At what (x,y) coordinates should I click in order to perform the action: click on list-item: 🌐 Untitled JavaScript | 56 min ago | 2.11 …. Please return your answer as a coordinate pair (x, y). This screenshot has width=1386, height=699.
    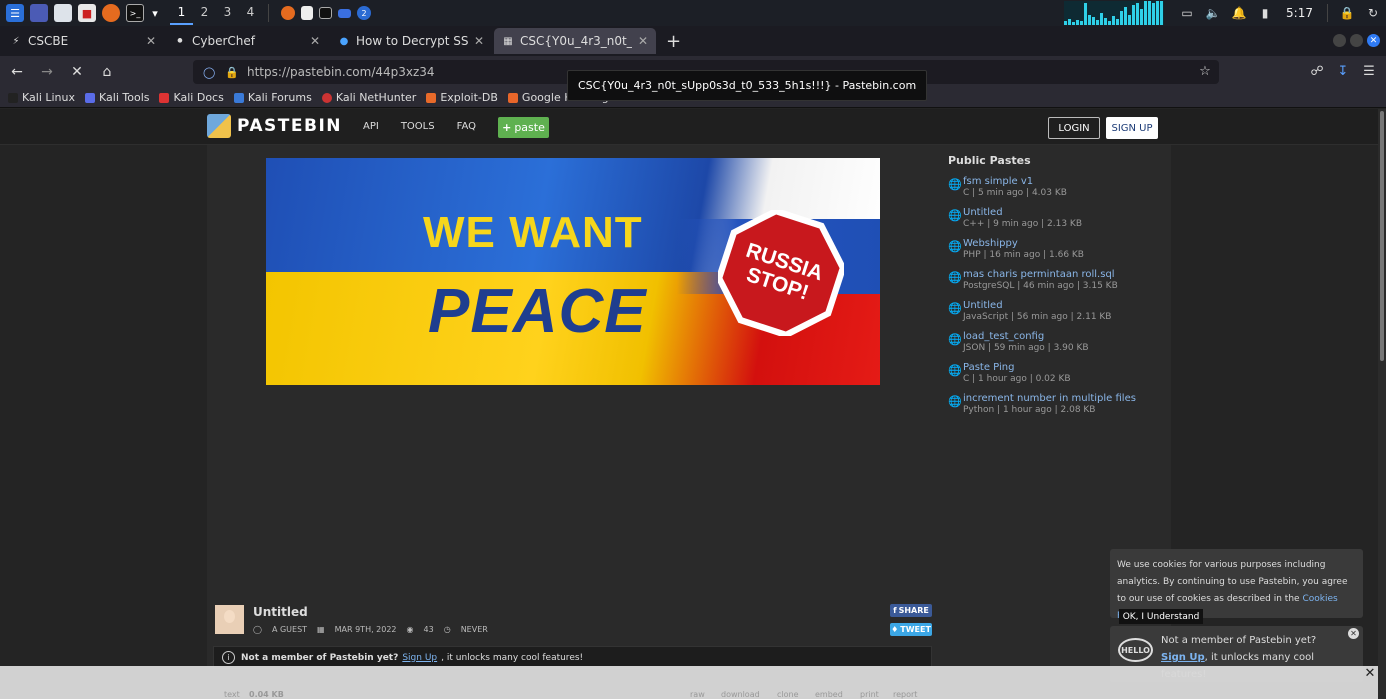
    Looking at the image, I should click on (1053, 315).